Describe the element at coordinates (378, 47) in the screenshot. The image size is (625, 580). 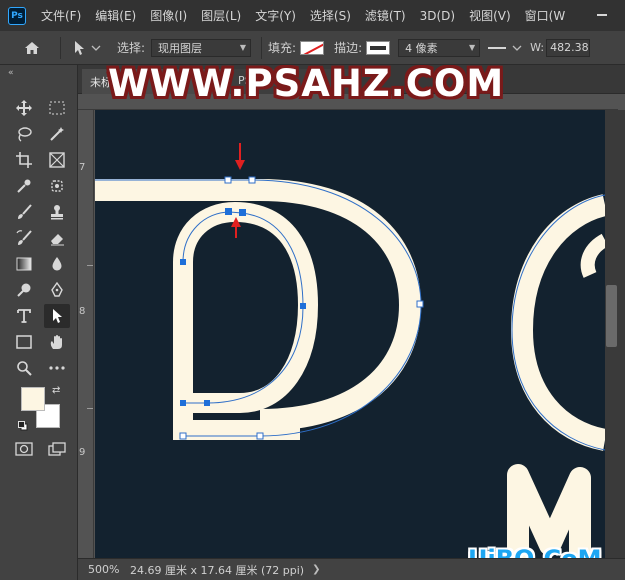
I see `stroke-swatch` at that location.